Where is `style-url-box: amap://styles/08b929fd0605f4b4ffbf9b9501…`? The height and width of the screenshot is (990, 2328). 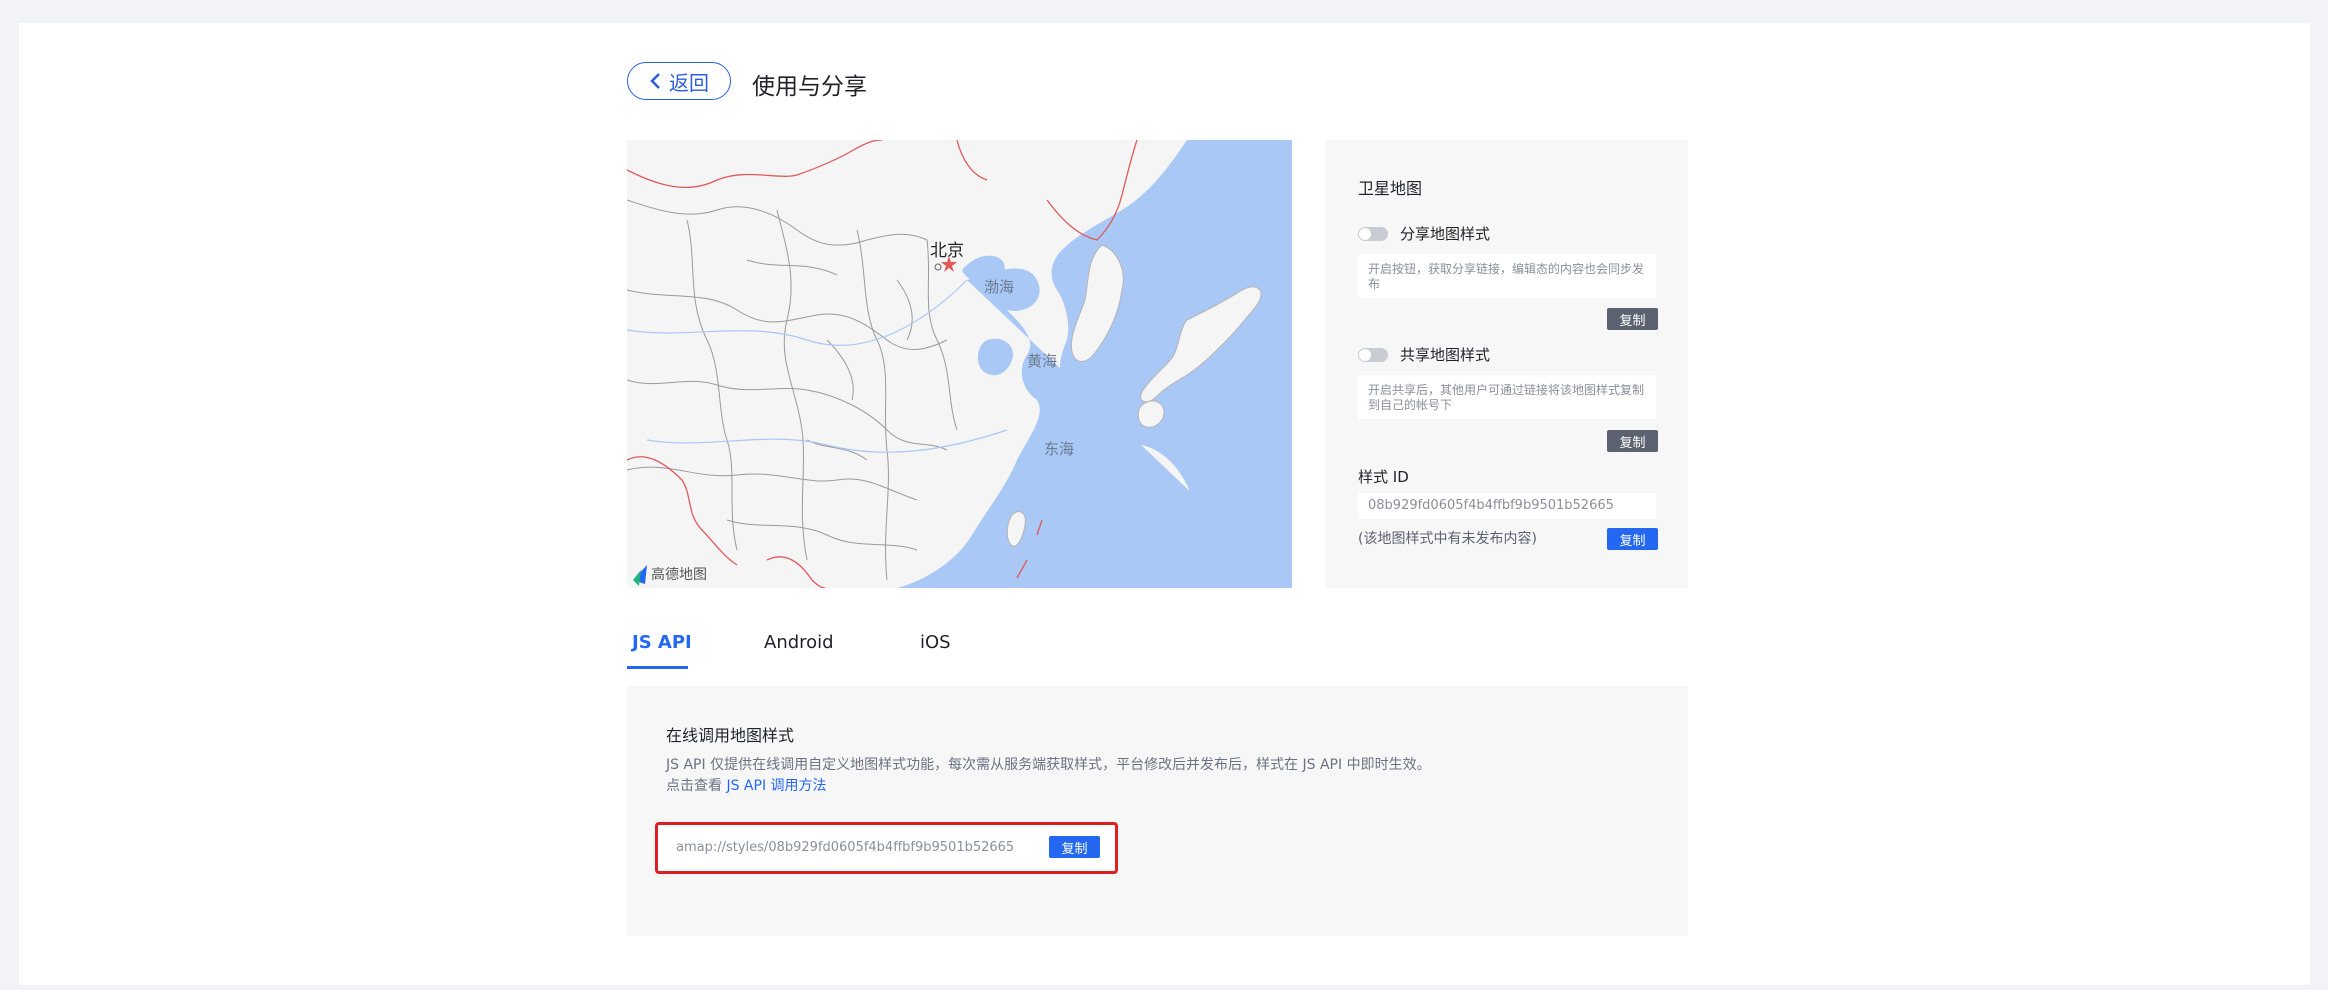
style-url-box: amap://styles/08b929fd0605f4b4ffbf9b9501… is located at coordinates (886, 848).